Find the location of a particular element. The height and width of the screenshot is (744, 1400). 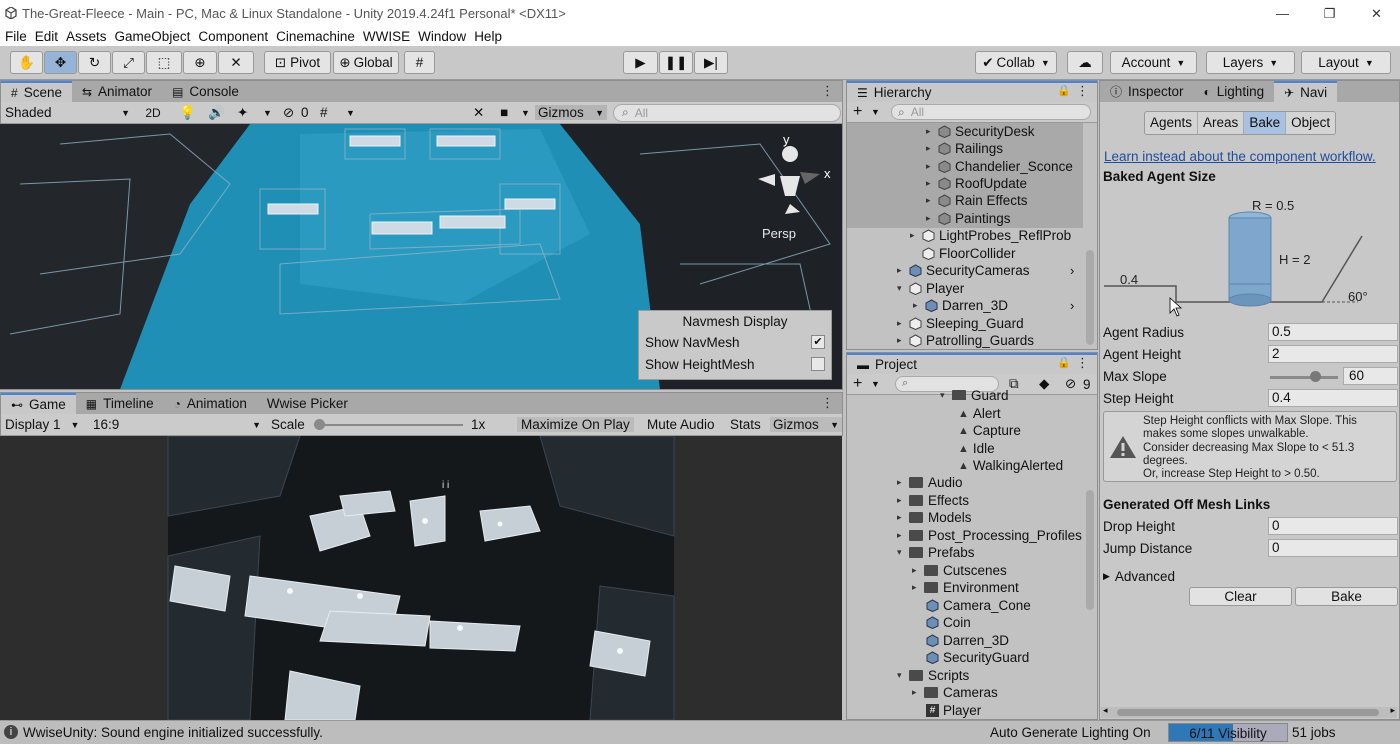

project-item: SecurityGuard is located at coordinates (977, 657).